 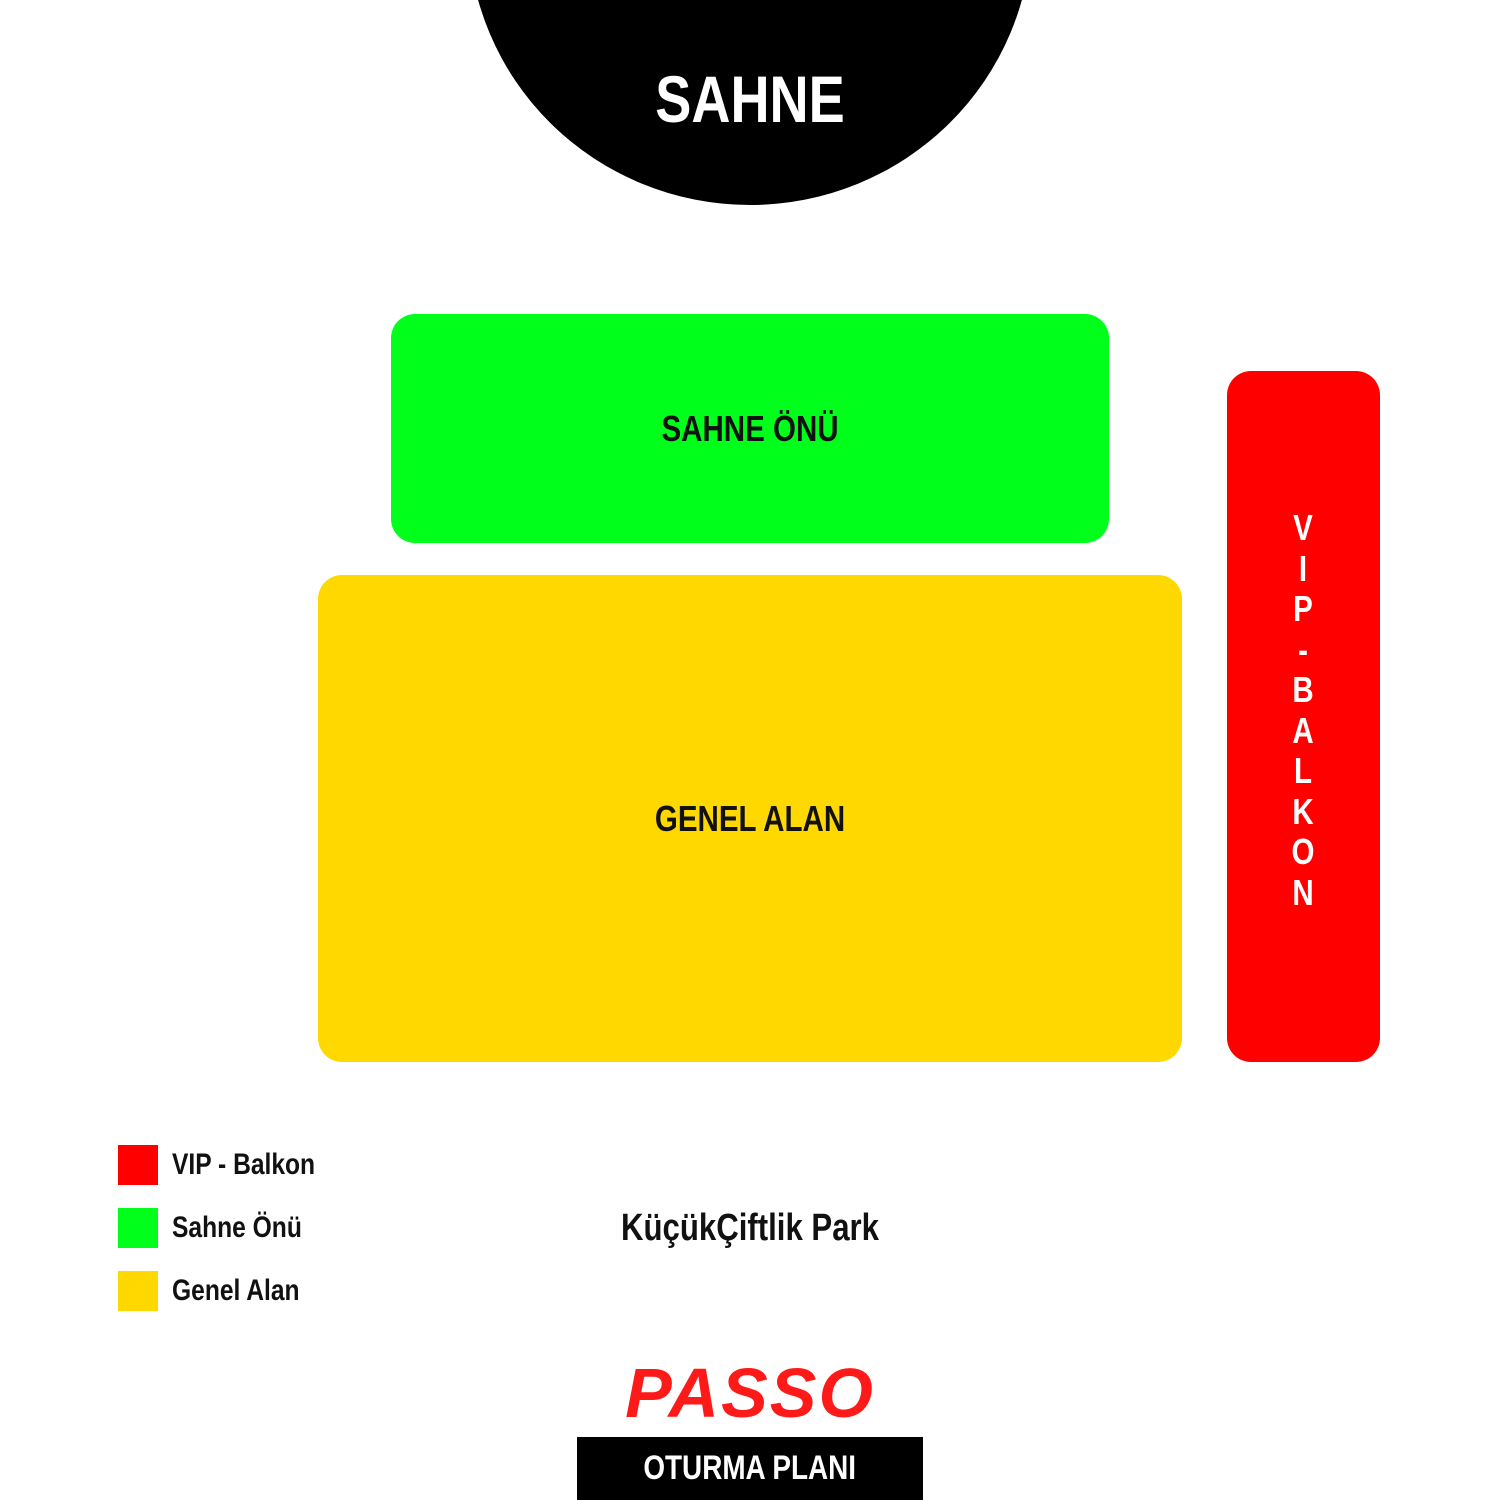 I want to click on zone-vip-balkon: V I P - B A L K O N, so click(x=1303, y=716).